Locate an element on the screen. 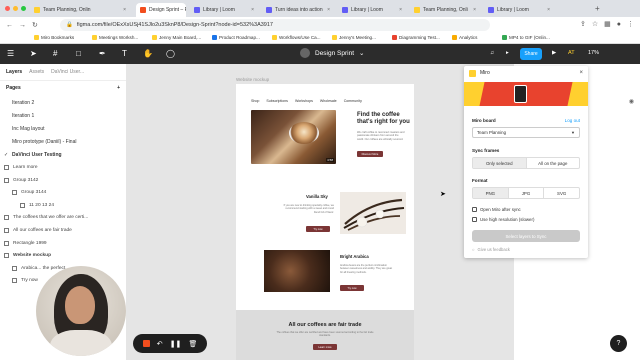  frame-label: Website mockup is located at coordinates (252, 79).